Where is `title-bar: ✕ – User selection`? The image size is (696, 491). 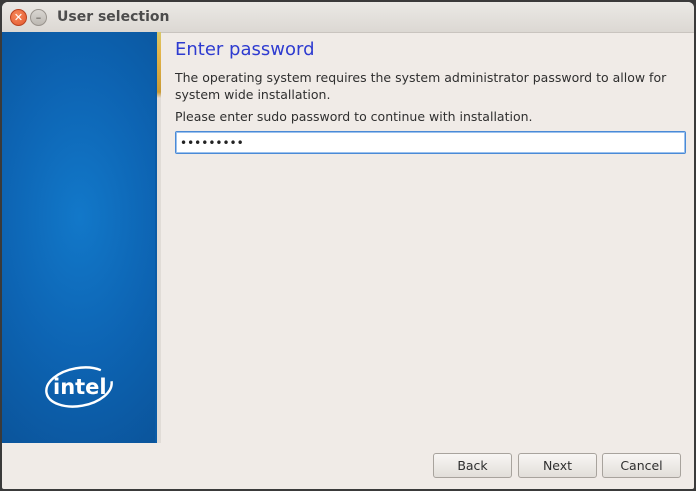
title-bar: ✕ – User selection is located at coordinates (348, 17).